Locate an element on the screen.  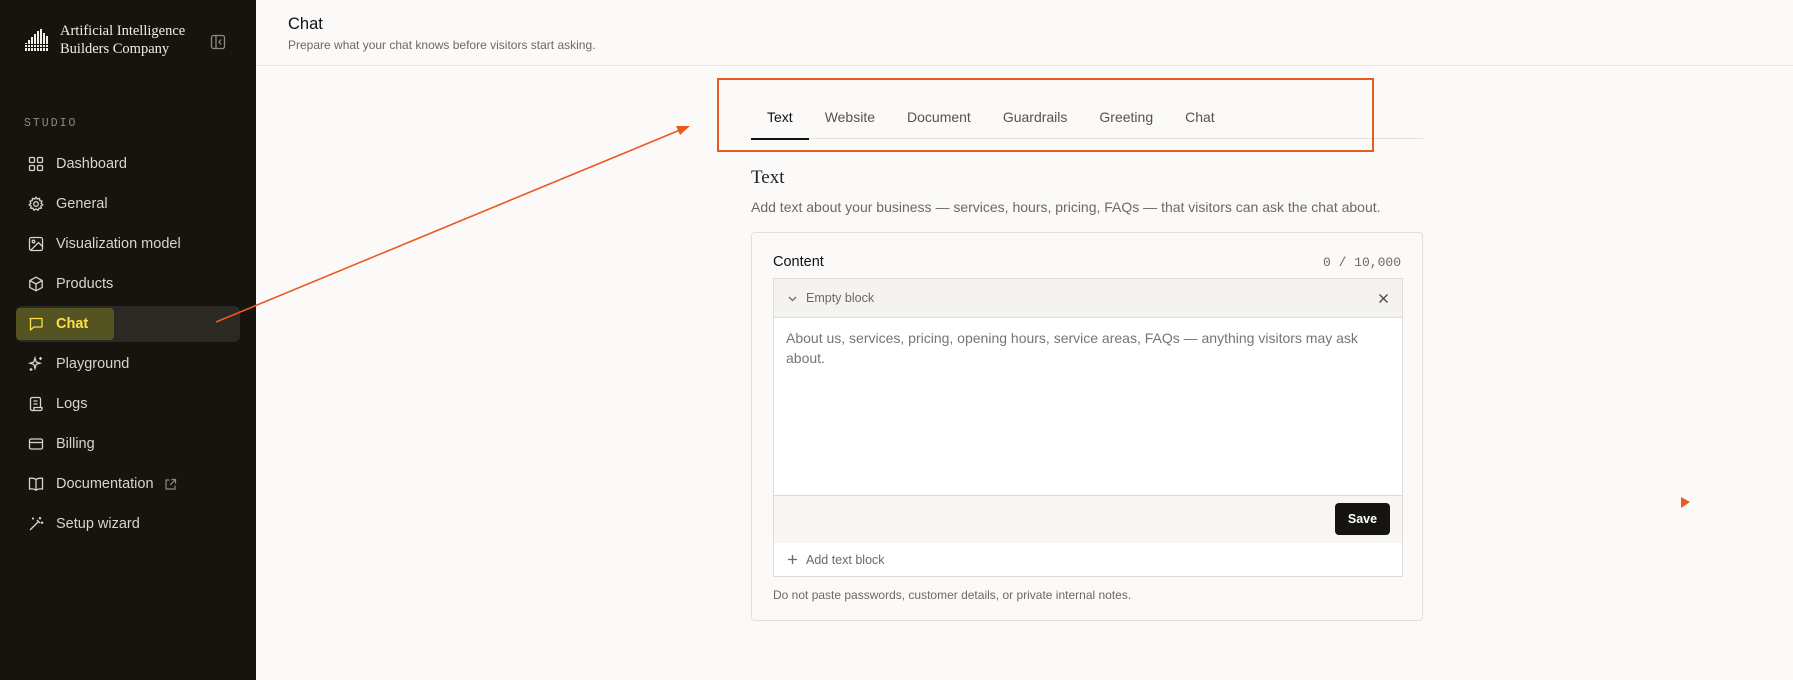
text-block: Empty block Save is located at coordinates (1088, 416).